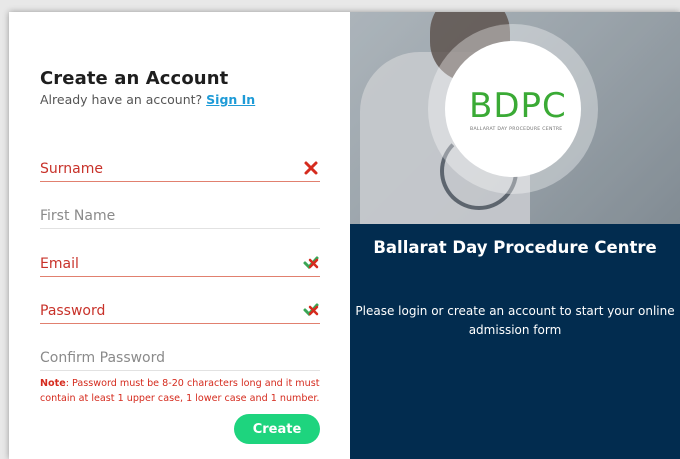 Image resolution: width=680 pixels, height=459 pixels. Describe the element at coordinates (180, 276) in the screenshot. I see `email-underline` at that location.